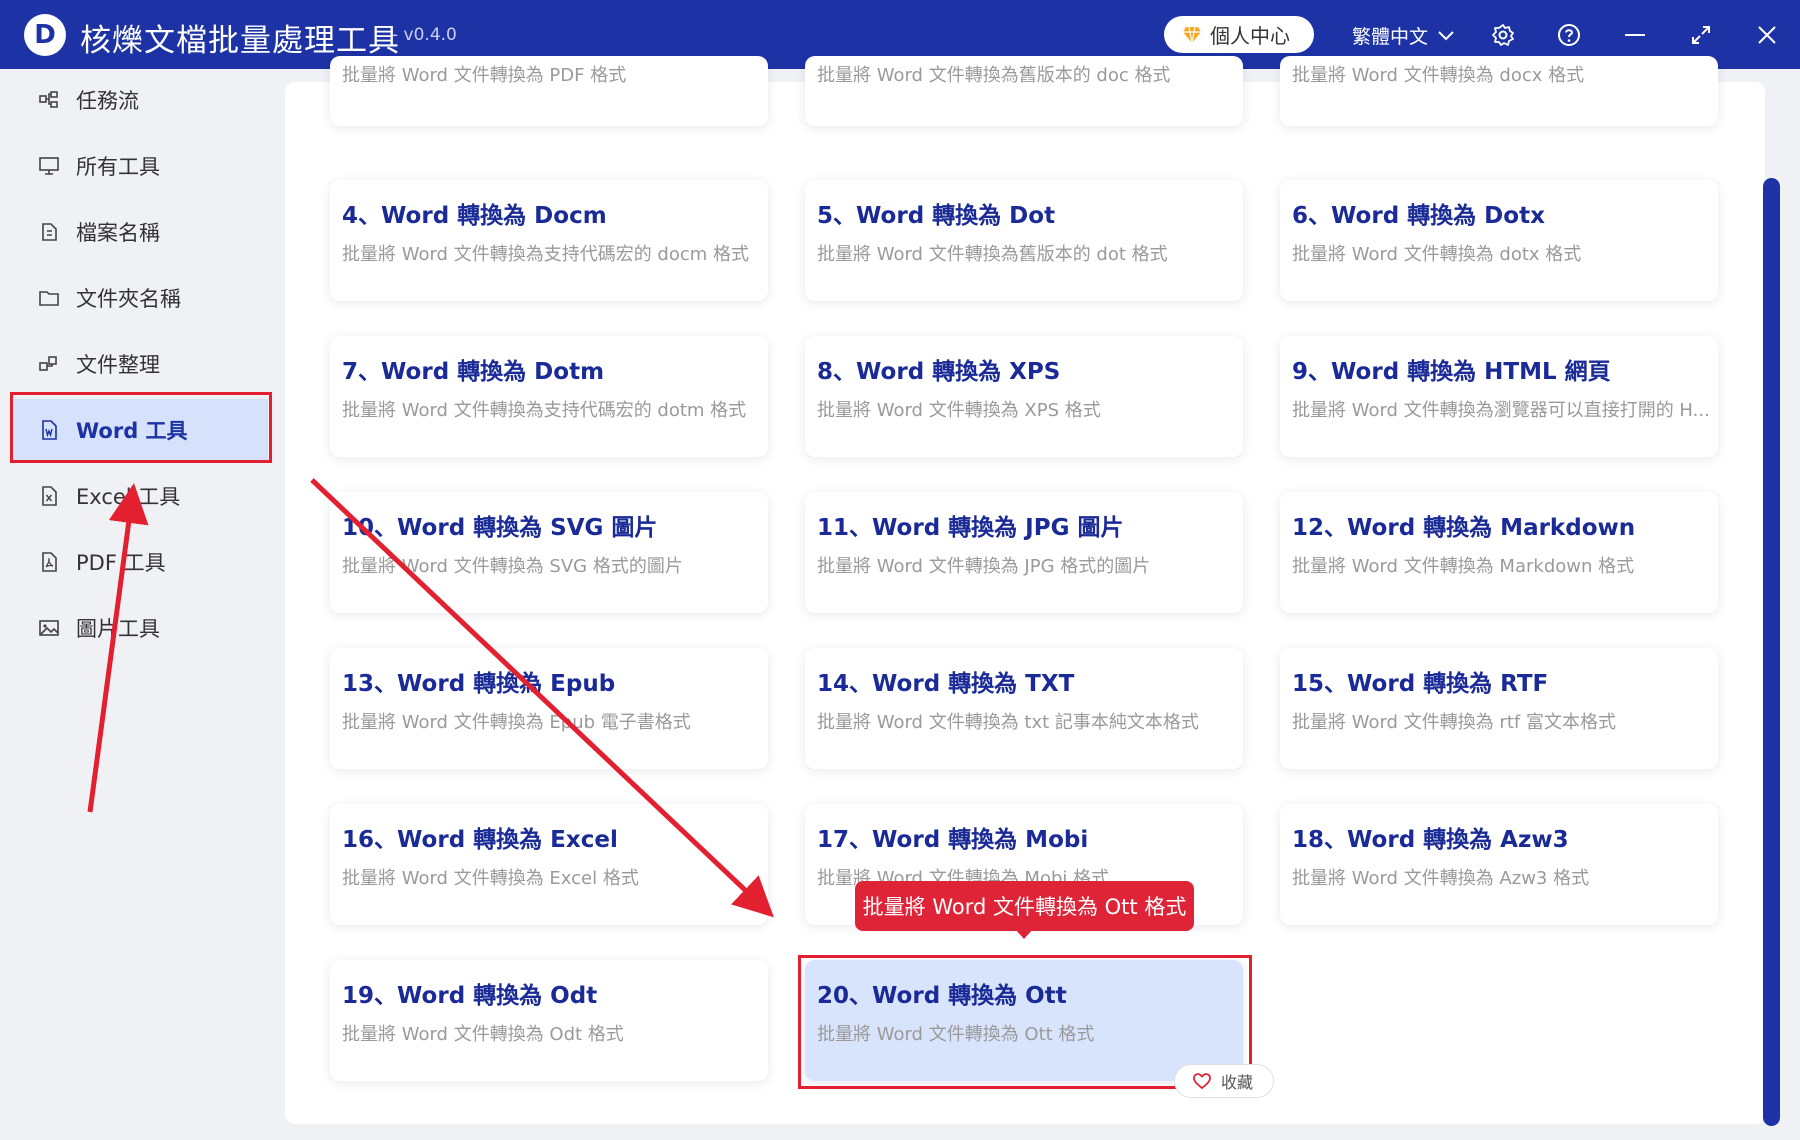 The height and width of the screenshot is (1140, 1800). I want to click on settings-button, so click(1503, 35).